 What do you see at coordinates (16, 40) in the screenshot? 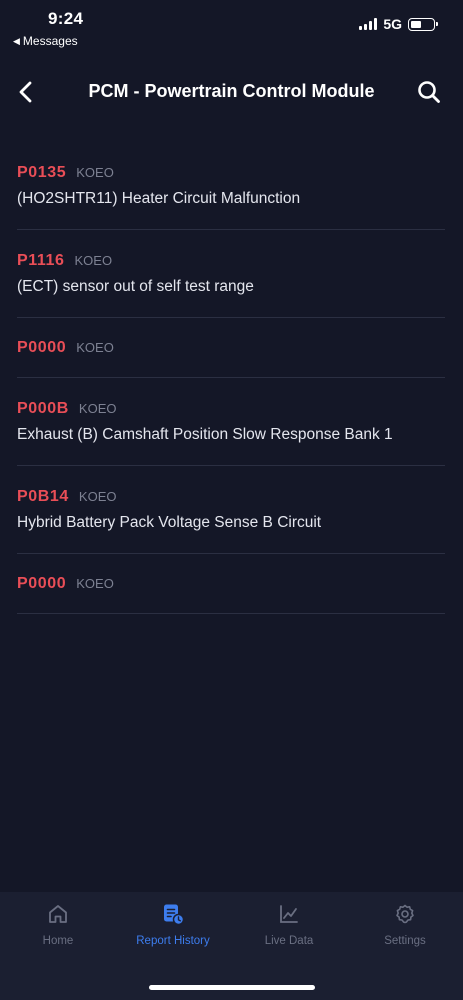
I see `back-triangle-icon: ◀` at bounding box center [16, 40].